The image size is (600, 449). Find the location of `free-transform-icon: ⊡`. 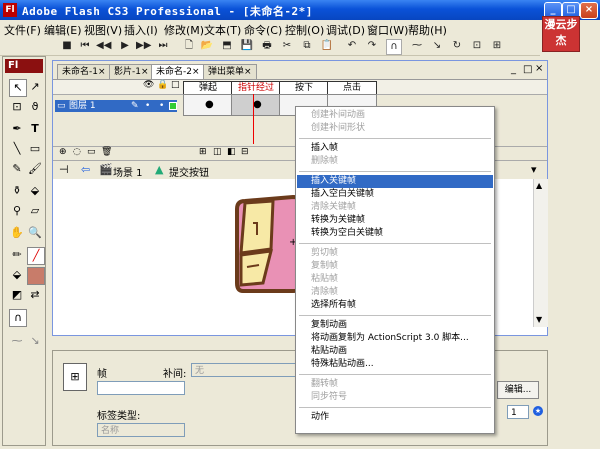

free-transform-icon: ⊡ is located at coordinates (17, 107).